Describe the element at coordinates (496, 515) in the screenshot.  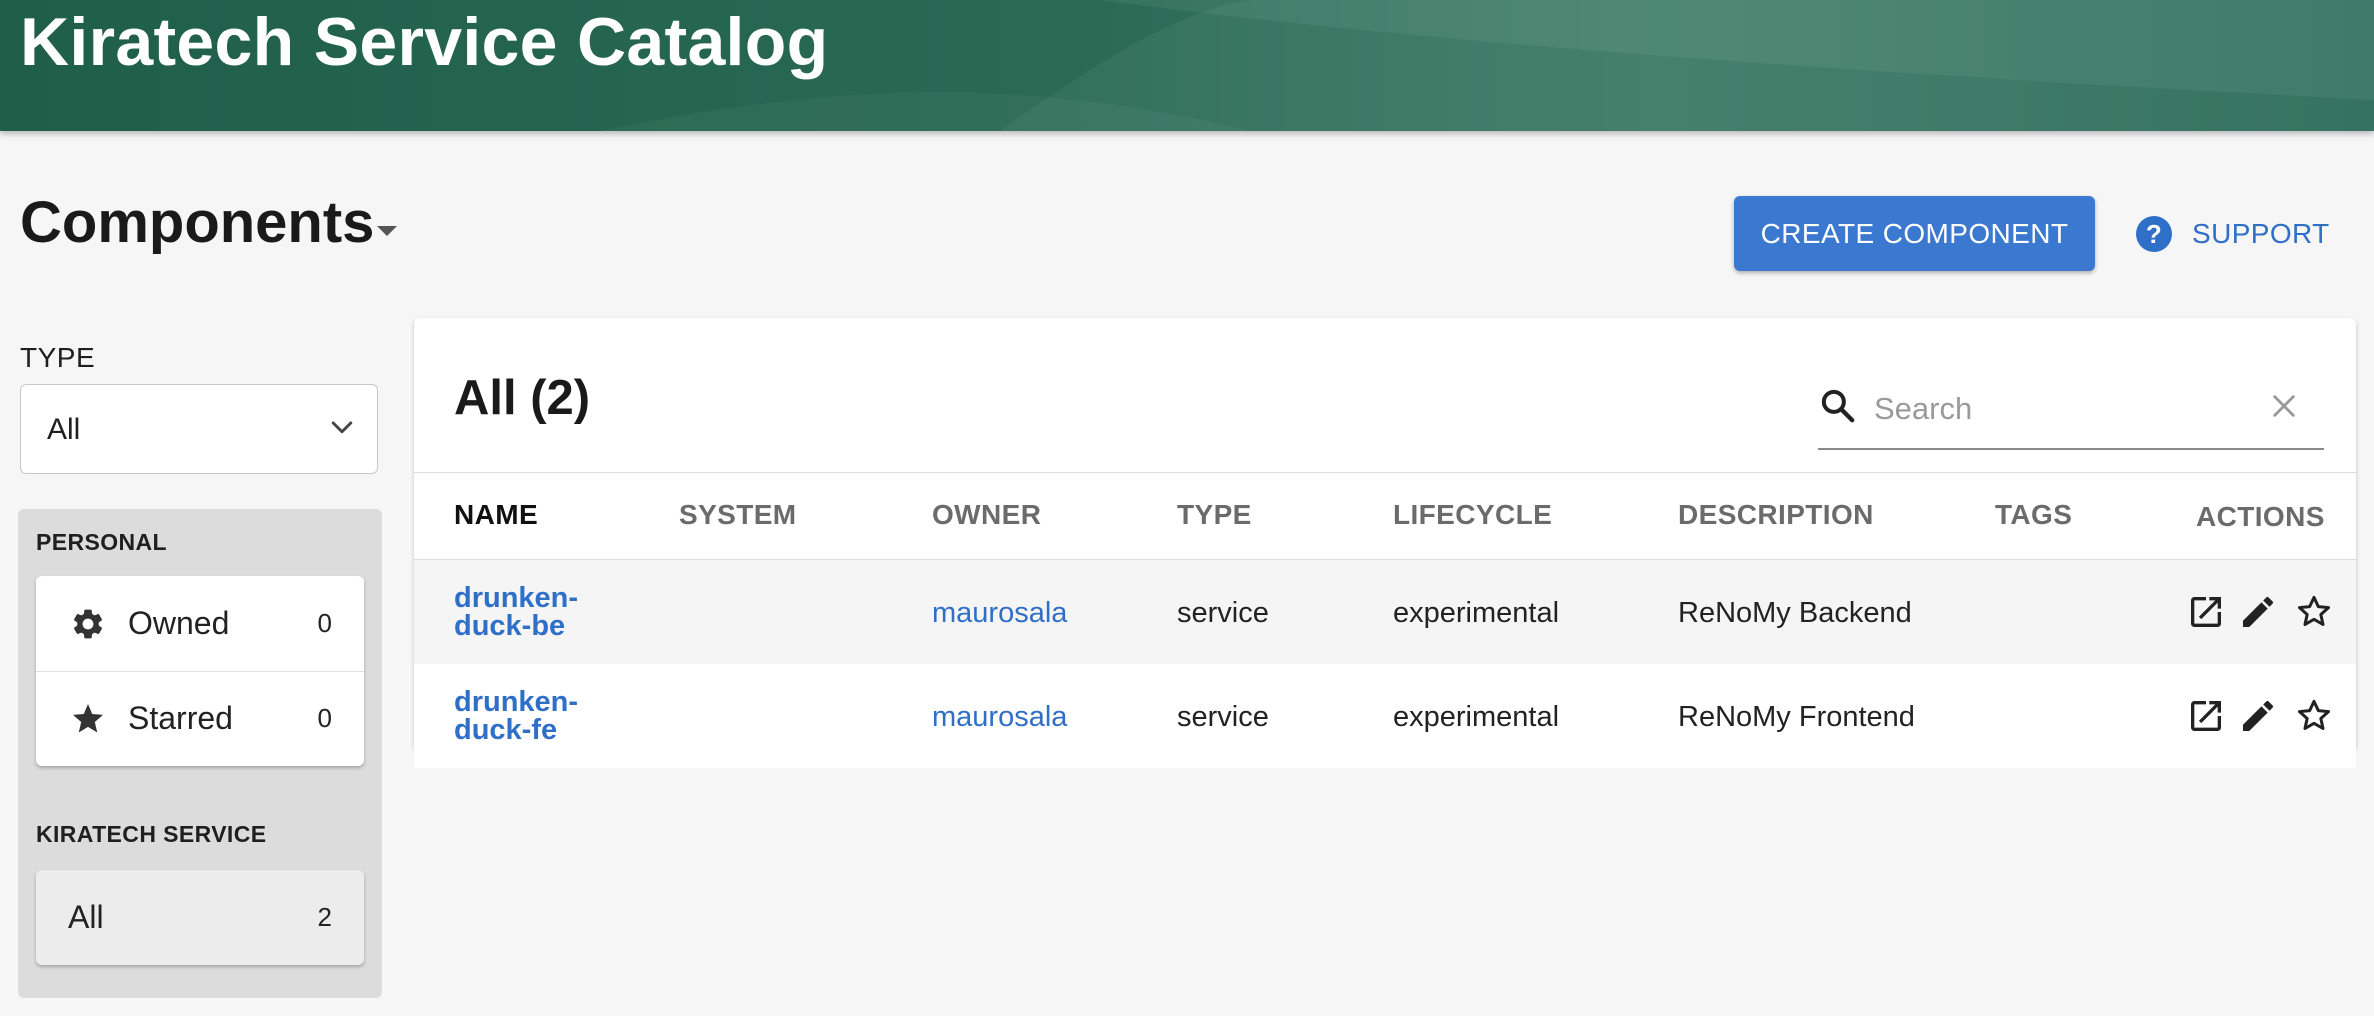
I see `column-header-name: NAME` at that location.